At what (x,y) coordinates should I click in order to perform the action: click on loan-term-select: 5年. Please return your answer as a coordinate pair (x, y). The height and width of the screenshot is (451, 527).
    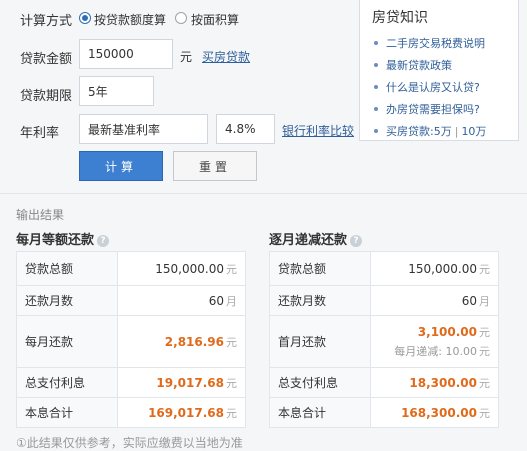
    Looking at the image, I should click on (116, 91).